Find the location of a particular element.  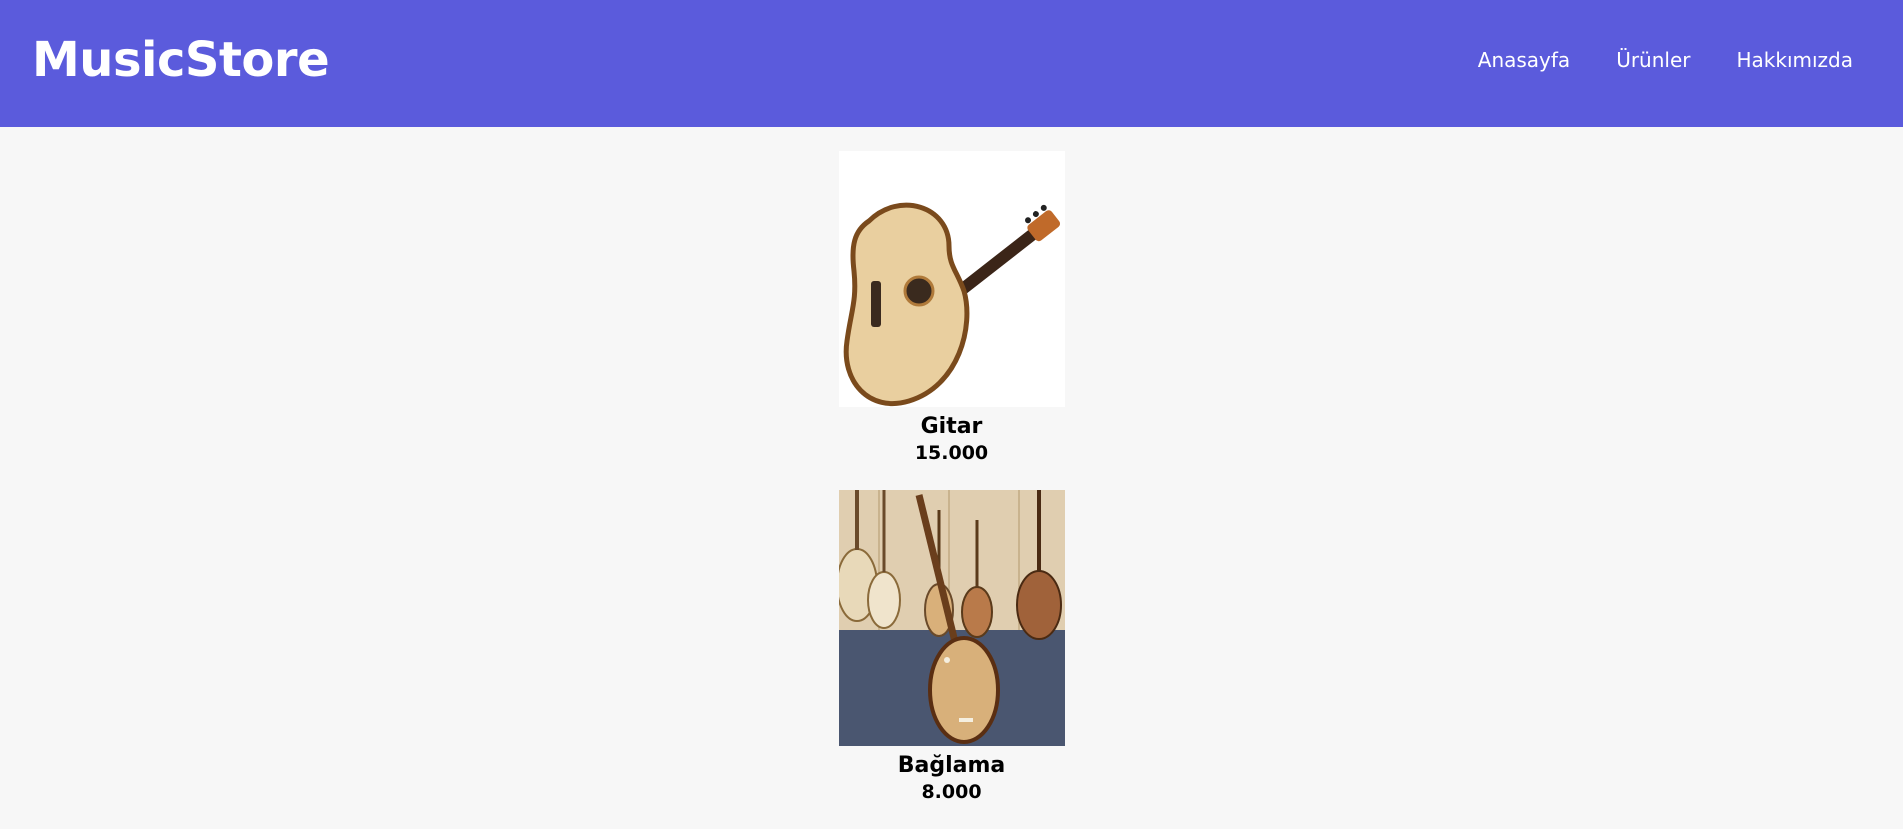

main-nav: Anasayfa Ürünler Hakkımızda is located at coordinates (1665, 60).